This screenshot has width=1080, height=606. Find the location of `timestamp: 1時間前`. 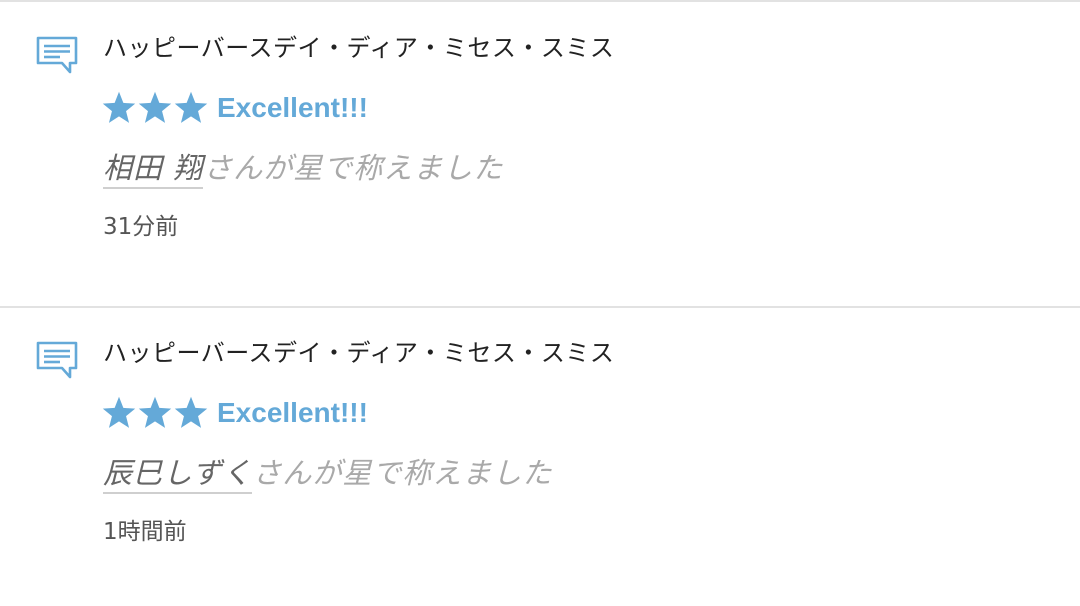

timestamp: 1時間前 is located at coordinates (145, 532).